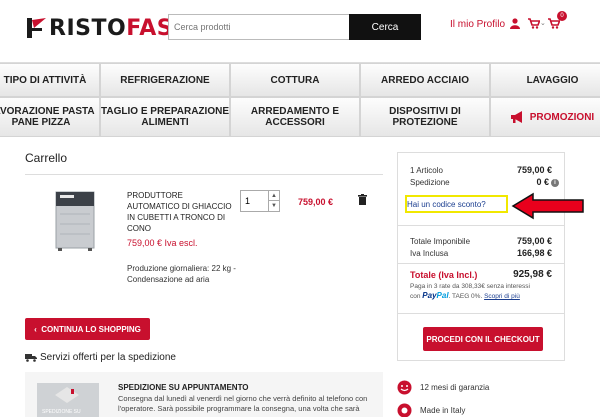 This screenshot has width=600, height=417. What do you see at coordinates (562, 16) in the screenshot?
I see `cart-count-badge: 0` at bounding box center [562, 16].